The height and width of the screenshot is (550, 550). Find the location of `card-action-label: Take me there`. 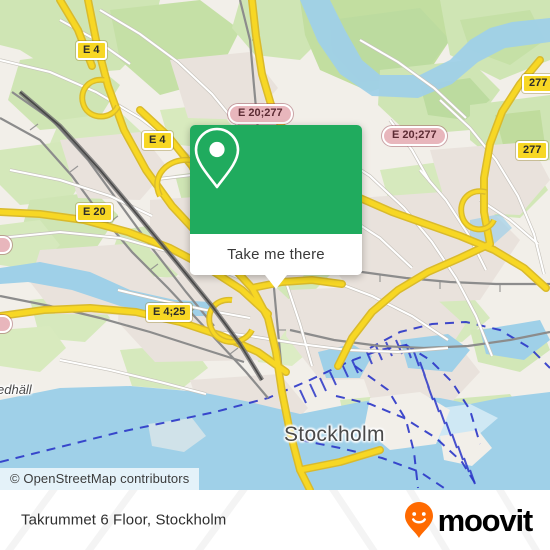

card-action-label: Take me there is located at coordinates (276, 254).